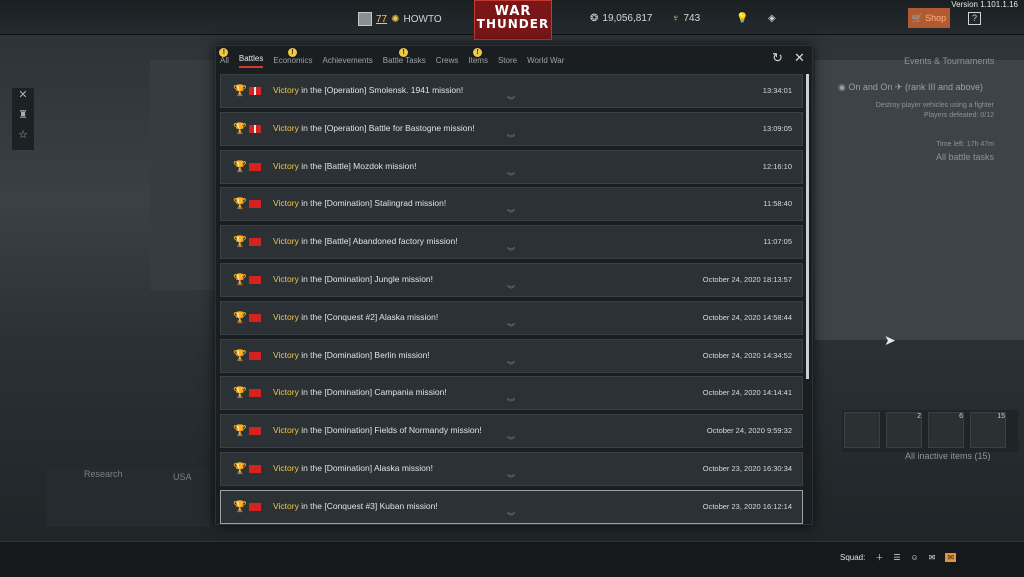 The image size is (1024, 577). Describe the element at coordinates (747, 317) in the screenshot. I see `timestamp: October 24, 2020 14:58:44` at that location.